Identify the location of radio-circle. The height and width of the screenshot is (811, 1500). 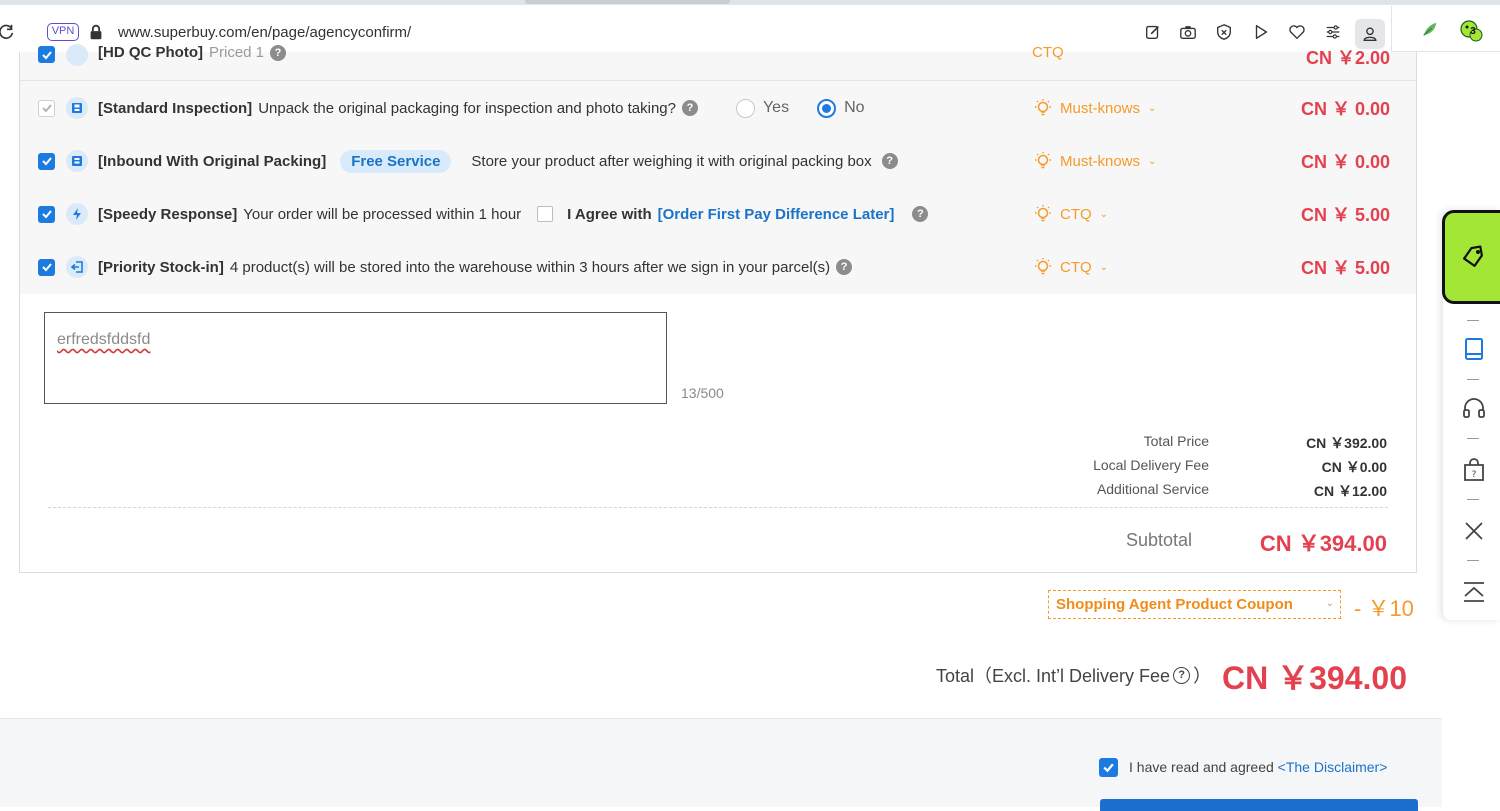
(745, 108).